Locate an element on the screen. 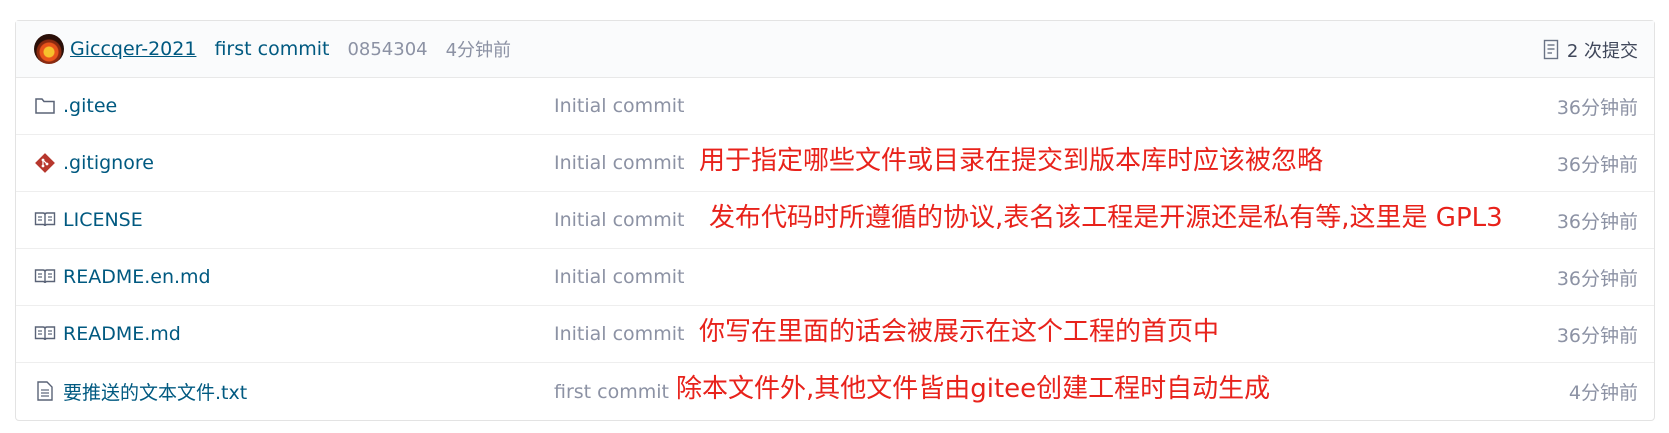 The width and height of the screenshot is (1669, 433). file-name-link: .gitee is located at coordinates (90, 106).